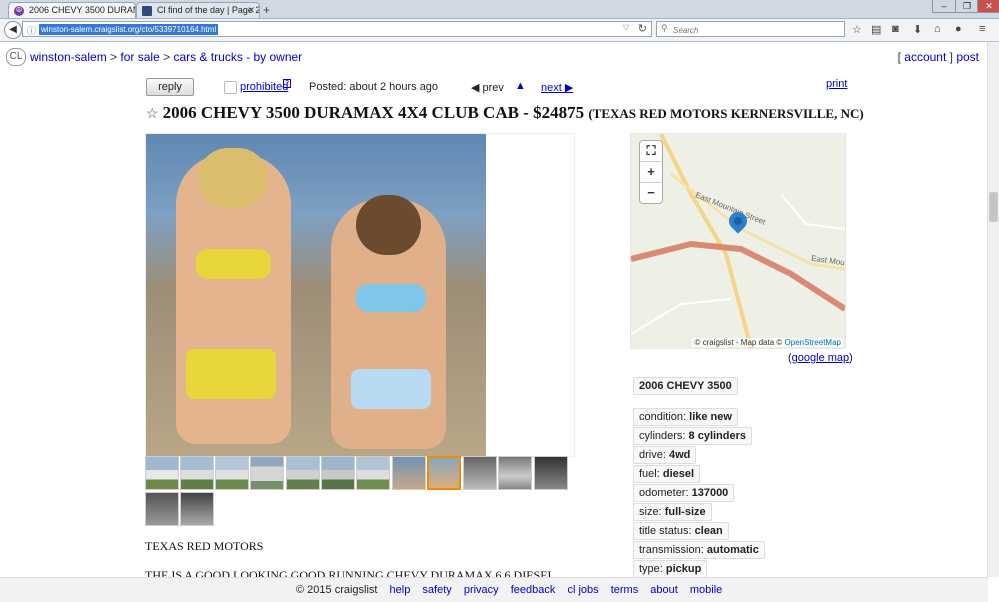 This screenshot has height=602, width=999. Describe the element at coordinates (16, 57) in the screenshot. I see `craigslist-logo: CL` at that location.